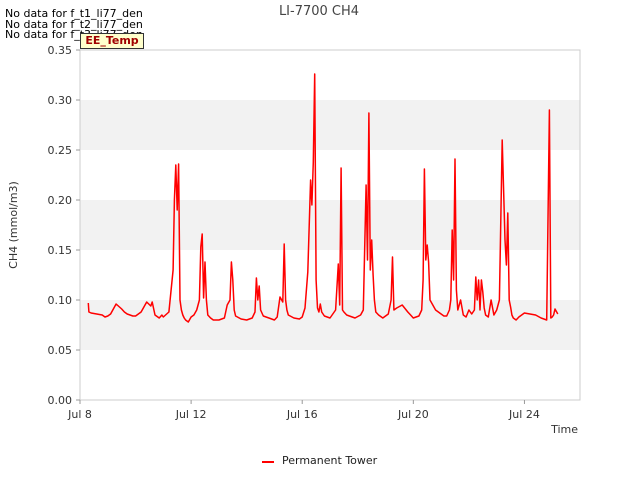 The image size is (640, 480). What do you see at coordinates (302, 414) in the screenshot?
I see `x-tick-label: Jul 16` at bounding box center [302, 414].